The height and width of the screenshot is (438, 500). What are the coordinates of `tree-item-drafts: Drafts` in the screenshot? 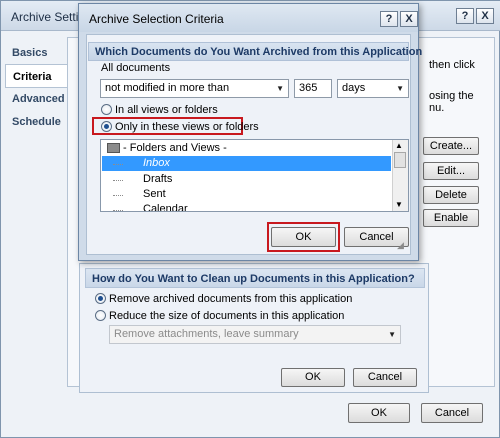 It's located at (157, 179).